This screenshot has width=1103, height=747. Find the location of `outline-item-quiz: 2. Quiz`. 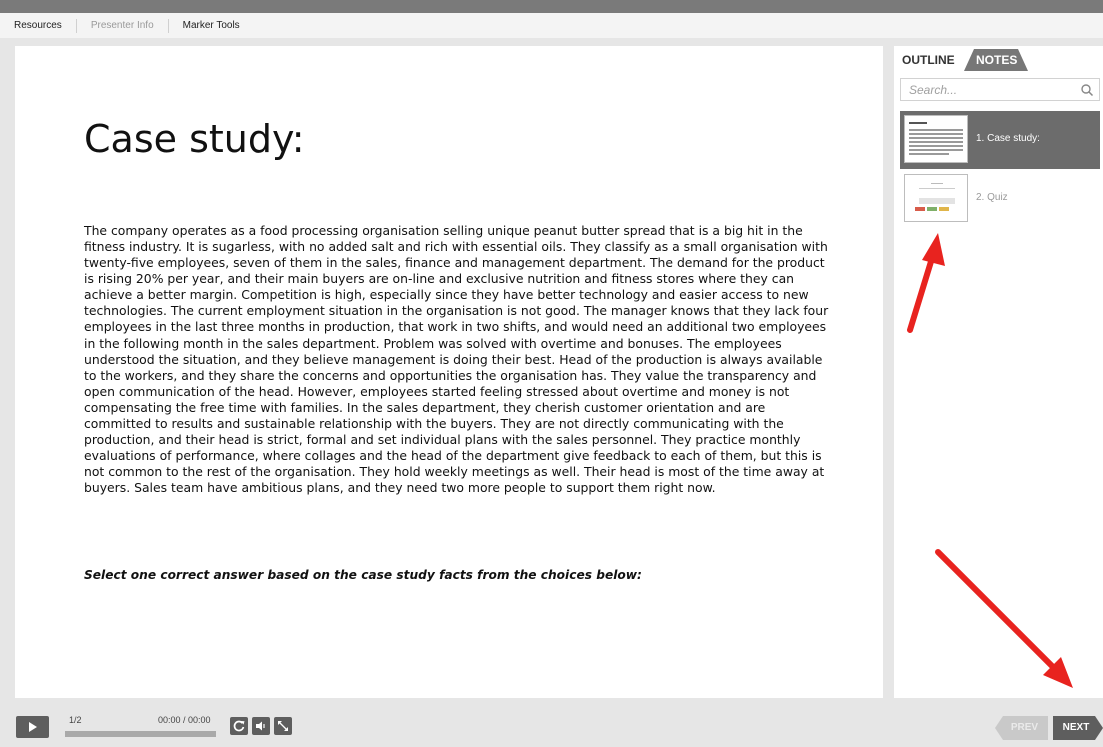

outline-item-quiz: 2. Quiz is located at coordinates (1000, 199).